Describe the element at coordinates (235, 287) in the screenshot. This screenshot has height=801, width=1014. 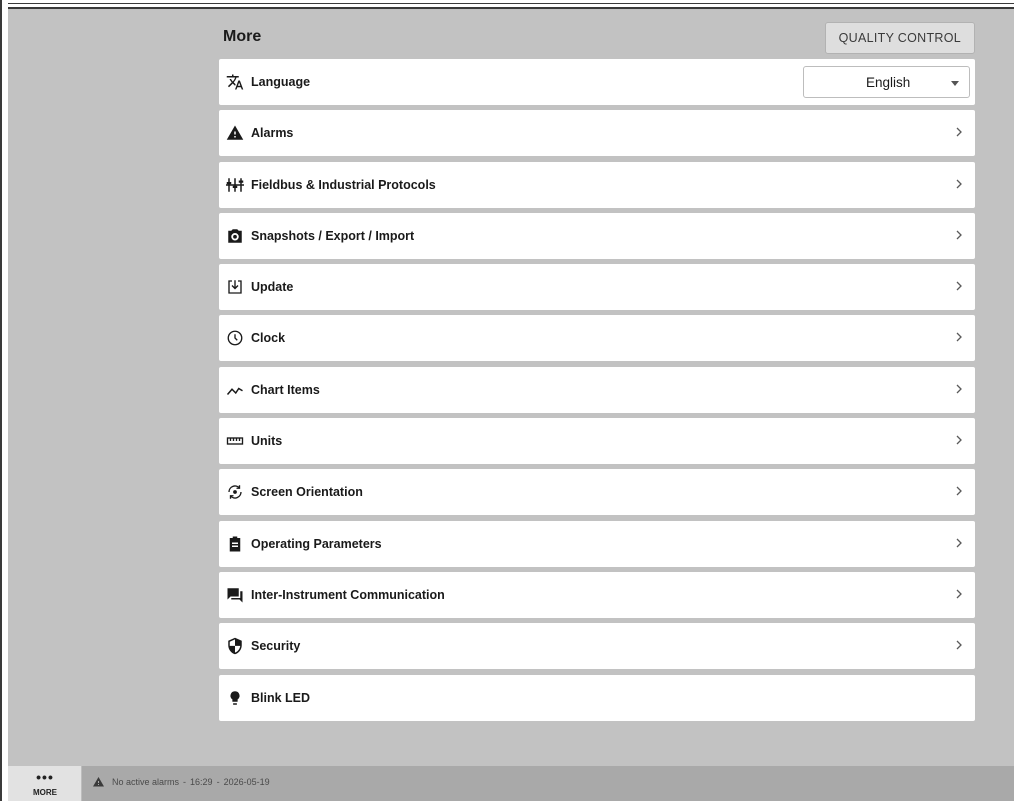
I see `update-icon` at that location.